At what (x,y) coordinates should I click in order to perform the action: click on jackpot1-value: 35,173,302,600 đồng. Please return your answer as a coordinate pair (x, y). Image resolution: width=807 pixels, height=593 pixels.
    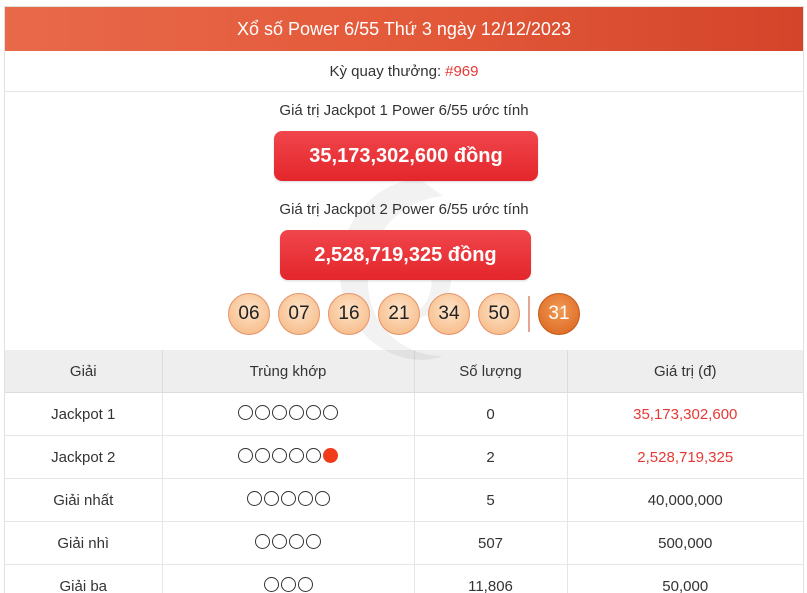
    Looking at the image, I should click on (406, 155).